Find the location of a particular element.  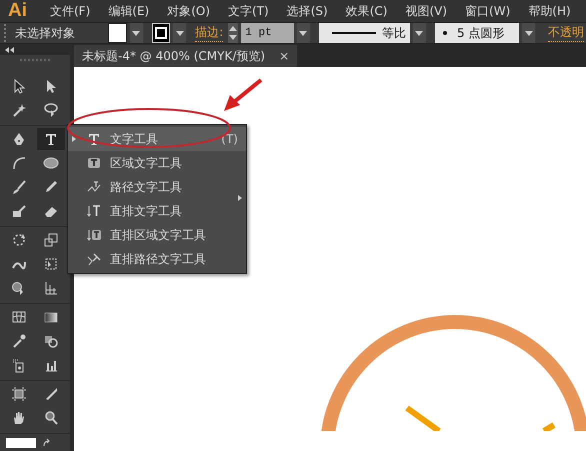

mesh-icon is located at coordinates (19, 317).